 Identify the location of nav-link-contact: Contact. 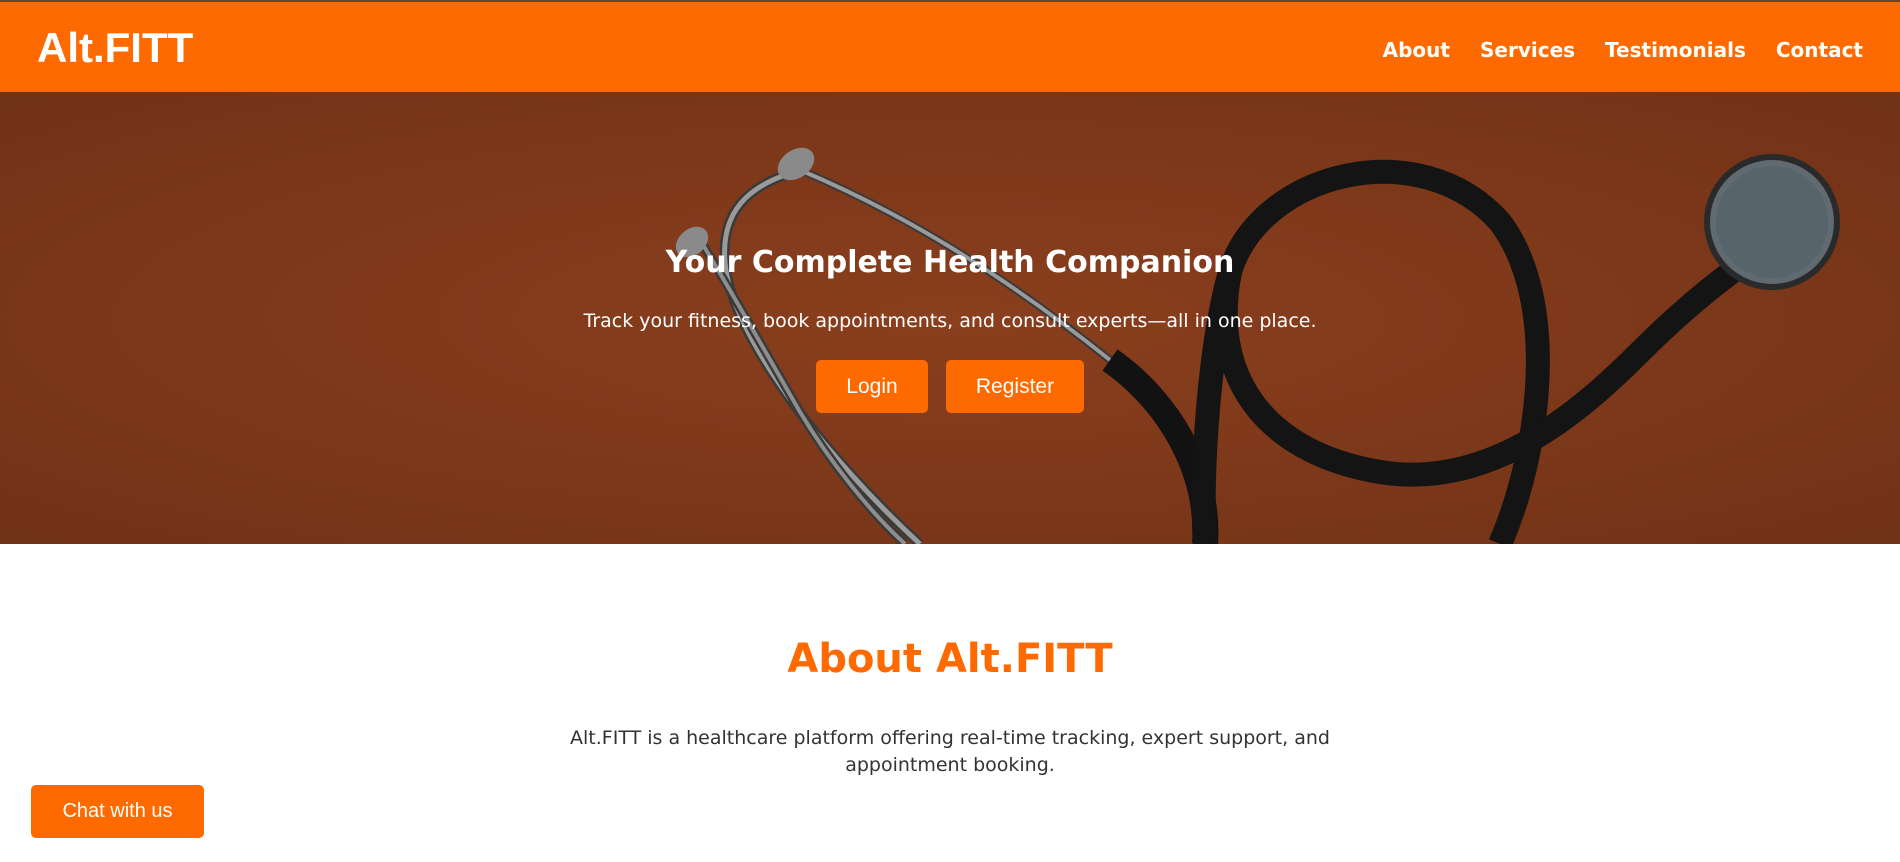
(1819, 50).